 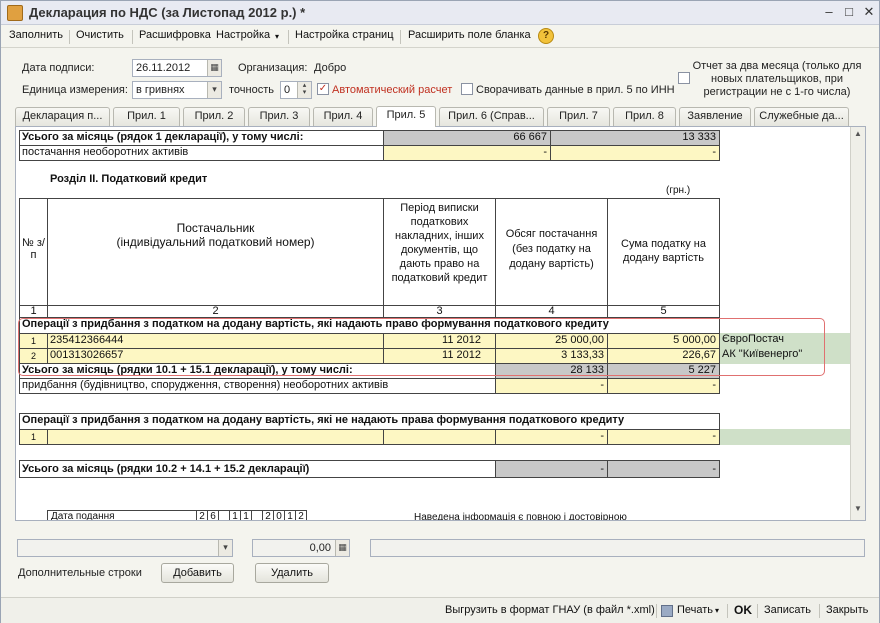 What do you see at coordinates (715, 116) in the screenshot?
I see `tab-application: Заявление` at bounding box center [715, 116].